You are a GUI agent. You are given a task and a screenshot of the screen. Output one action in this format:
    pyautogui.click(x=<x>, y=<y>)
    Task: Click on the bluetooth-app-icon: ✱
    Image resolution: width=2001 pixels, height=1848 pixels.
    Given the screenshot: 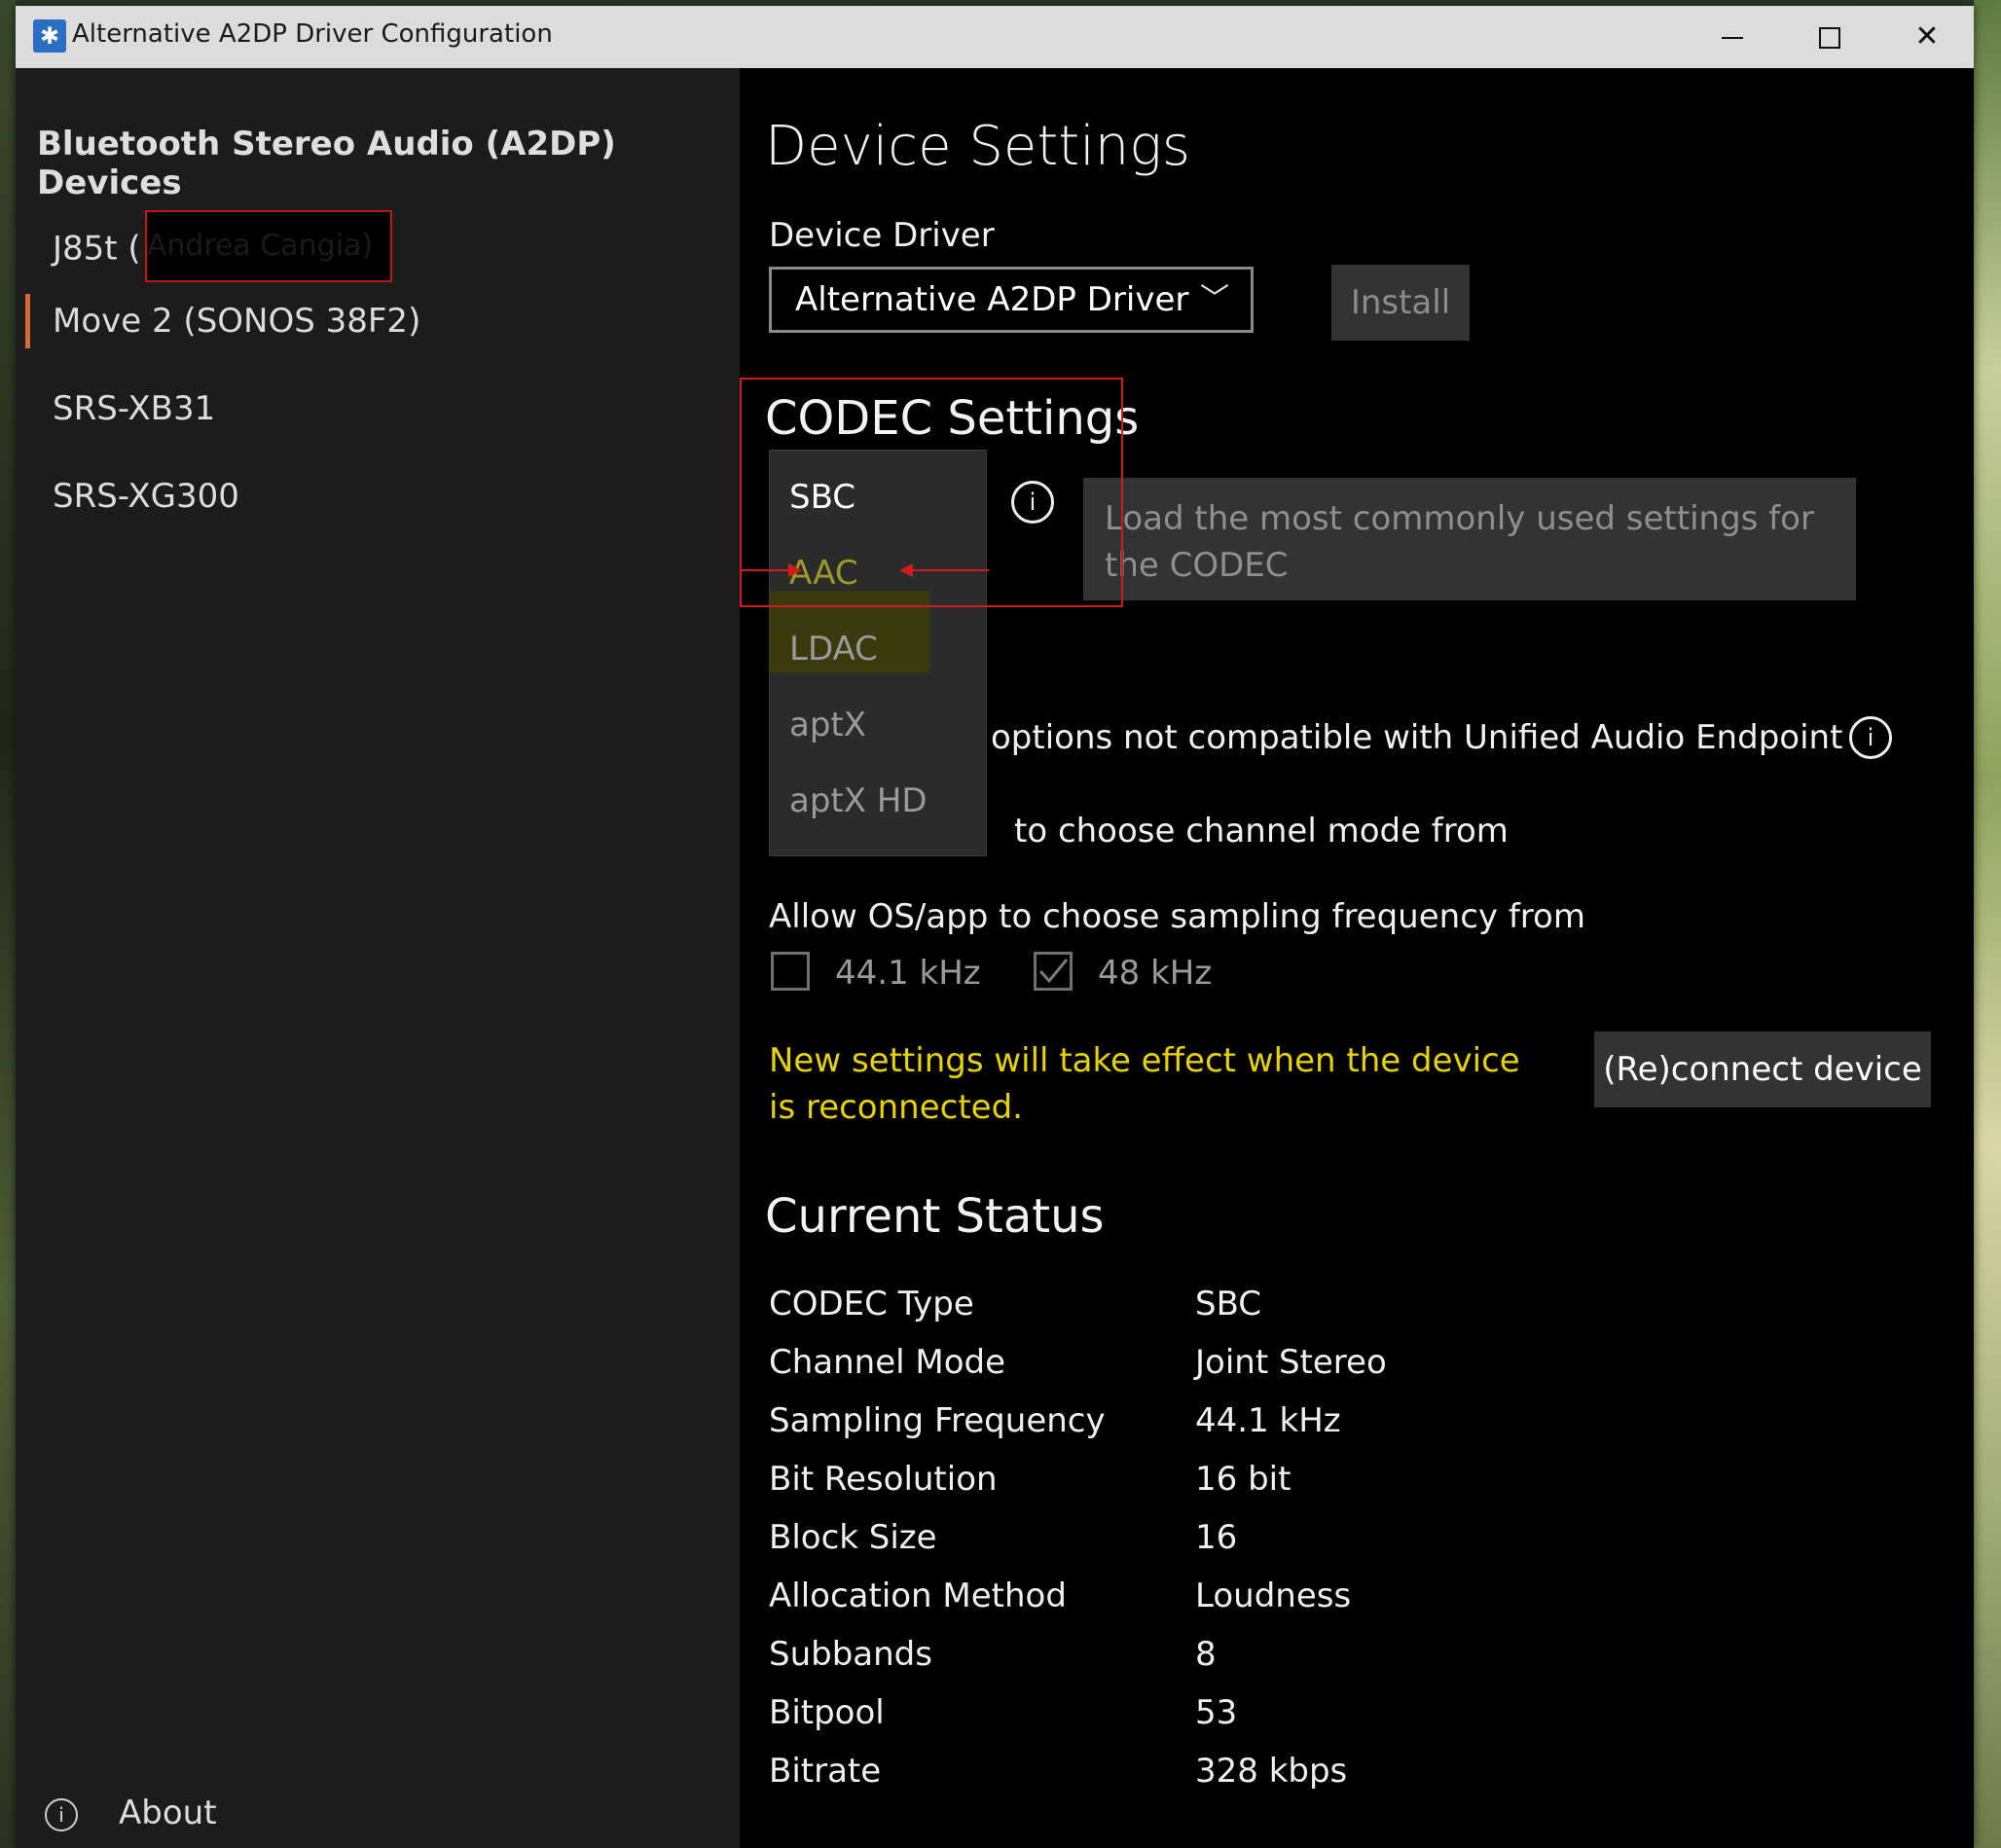 What is the action you would take?
    pyautogui.click(x=49, y=36)
    